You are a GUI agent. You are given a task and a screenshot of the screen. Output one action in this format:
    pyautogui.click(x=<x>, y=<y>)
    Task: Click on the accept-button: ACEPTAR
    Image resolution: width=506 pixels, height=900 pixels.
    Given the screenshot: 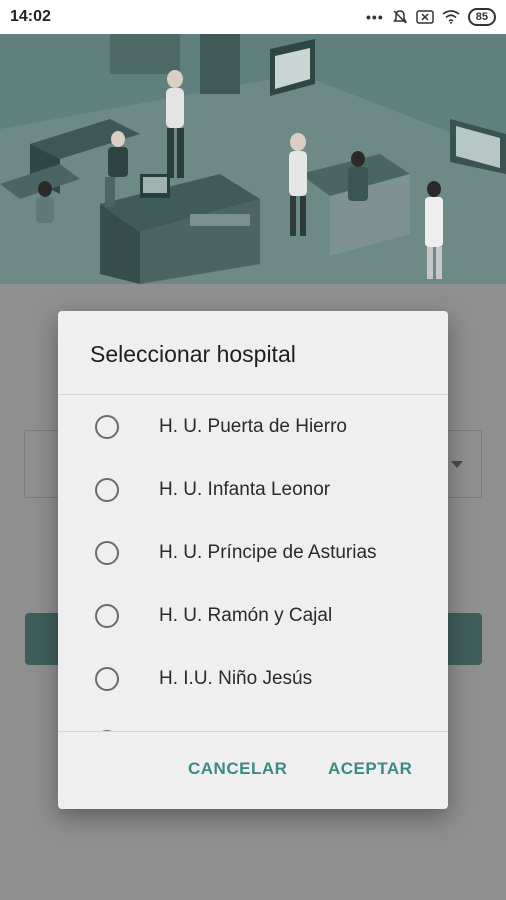 What is the action you would take?
    pyautogui.click(x=370, y=769)
    